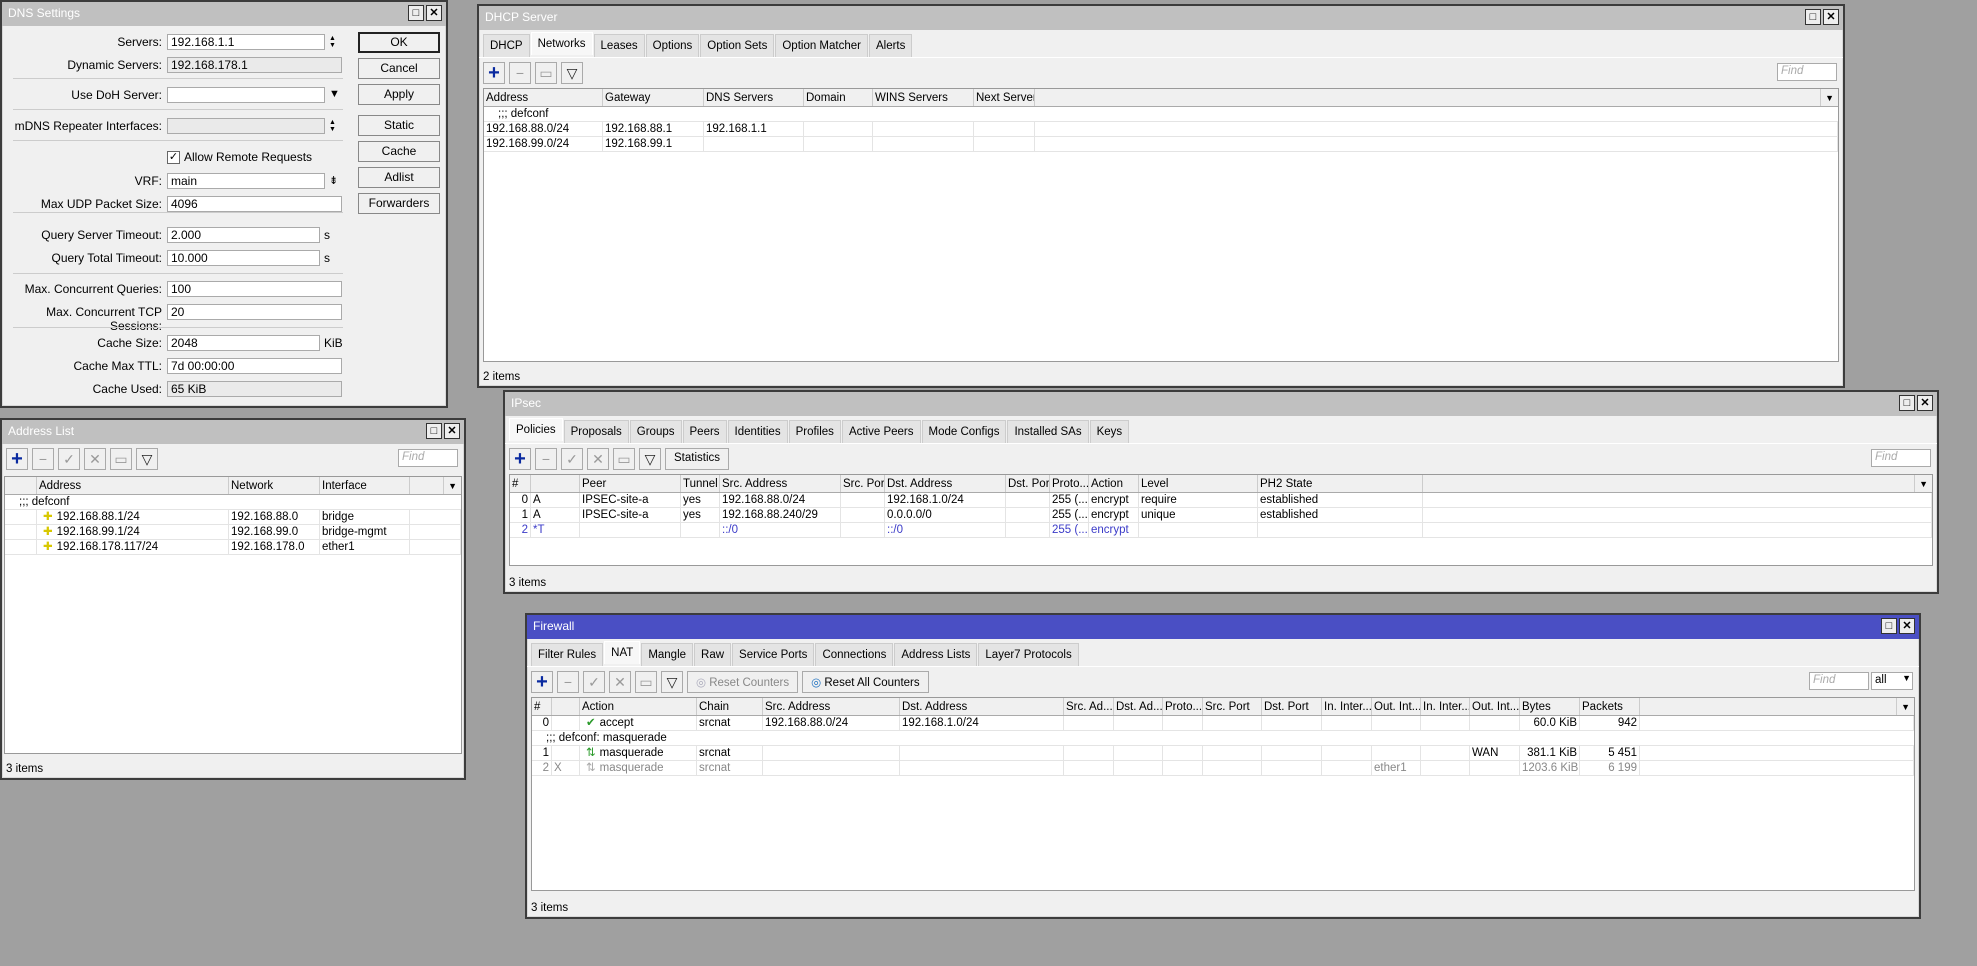 This screenshot has height=966, width=1977. I want to click on tab-options: Options, so click(672, 45).